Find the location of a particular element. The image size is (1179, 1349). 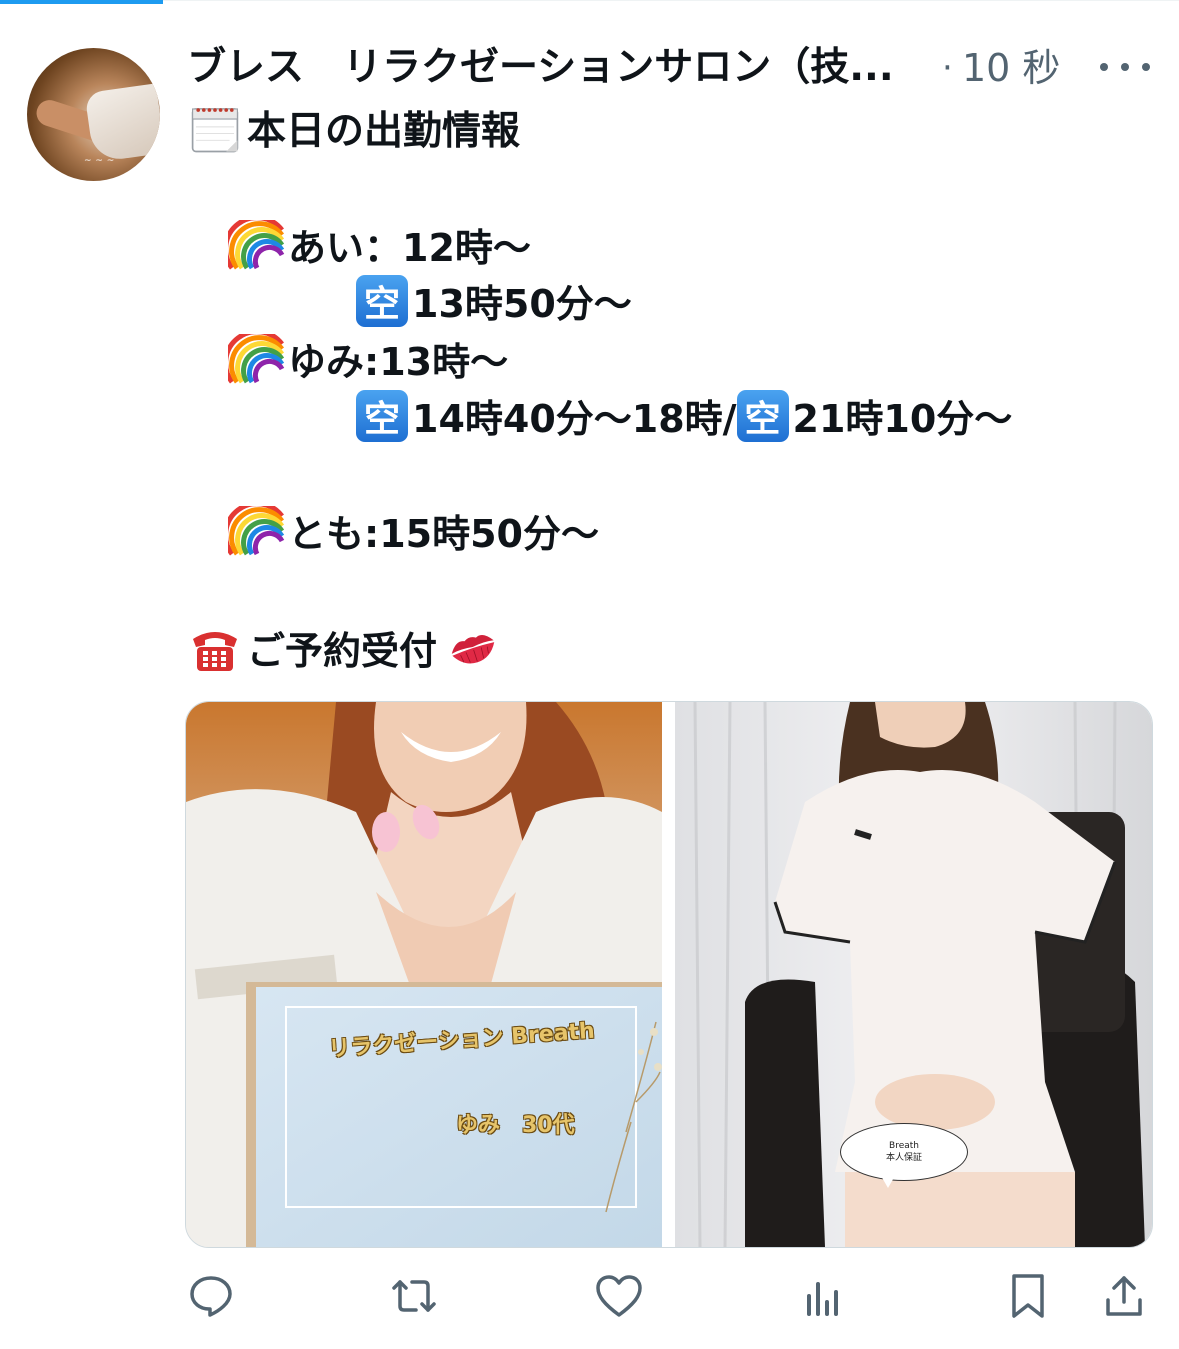

avatar-towel is located at coordinates (122, 123).